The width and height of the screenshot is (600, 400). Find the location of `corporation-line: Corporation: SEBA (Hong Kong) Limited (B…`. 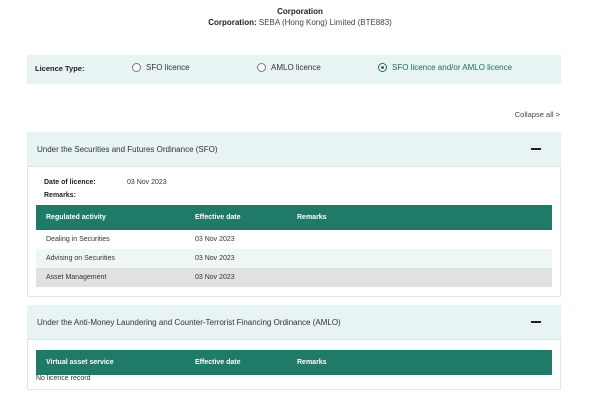

corporation-line: Corporation: SEBA (Hong Kong) Limited (B… is located at coordinates (300, 22).